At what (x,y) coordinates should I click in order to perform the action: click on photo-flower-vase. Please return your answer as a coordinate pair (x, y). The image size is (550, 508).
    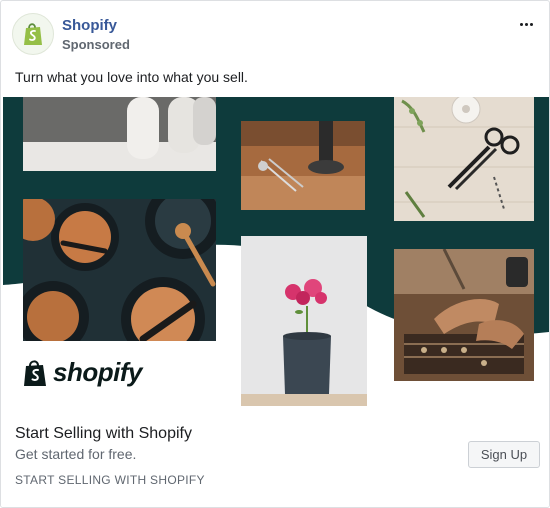
    Looking at the image, I should click on (304, 321).